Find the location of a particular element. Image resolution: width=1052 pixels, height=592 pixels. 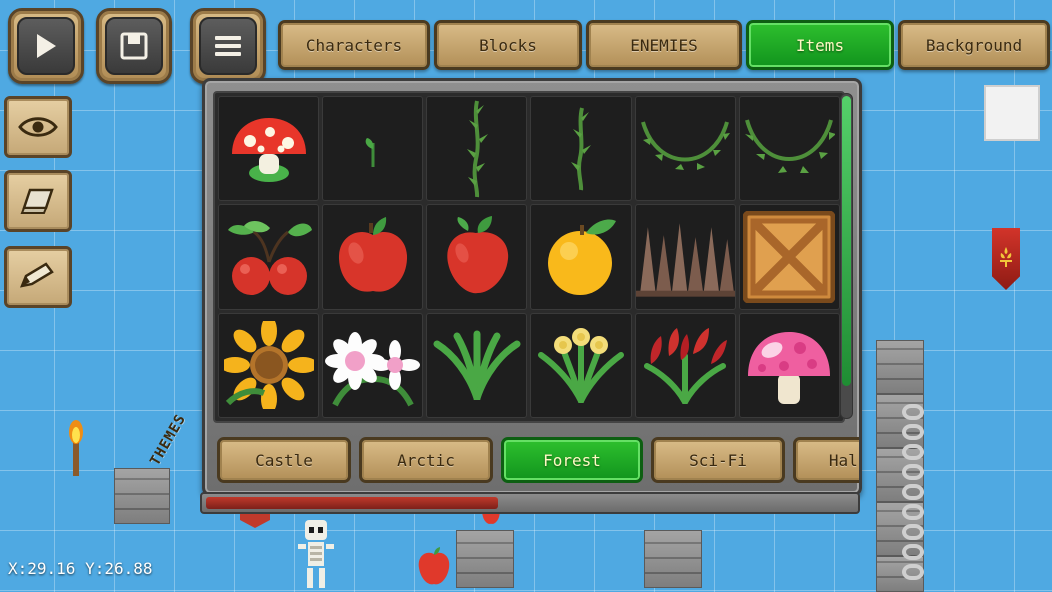

eraser-icon is located at coordinates (37, 201).